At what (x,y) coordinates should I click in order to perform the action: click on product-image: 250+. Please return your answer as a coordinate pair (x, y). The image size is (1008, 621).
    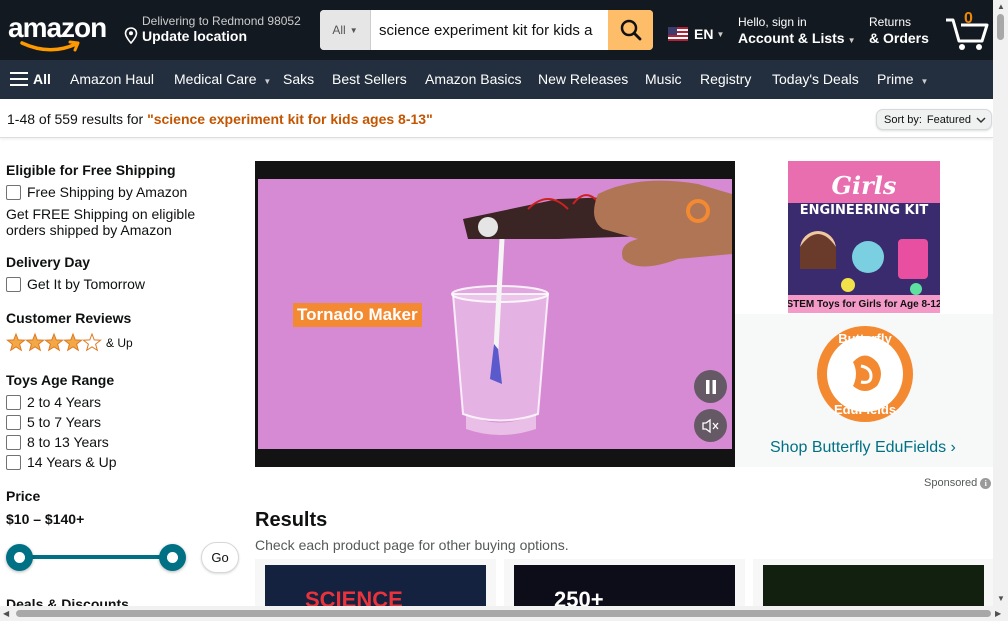
    Looking at the image, I should click on (624, 587).